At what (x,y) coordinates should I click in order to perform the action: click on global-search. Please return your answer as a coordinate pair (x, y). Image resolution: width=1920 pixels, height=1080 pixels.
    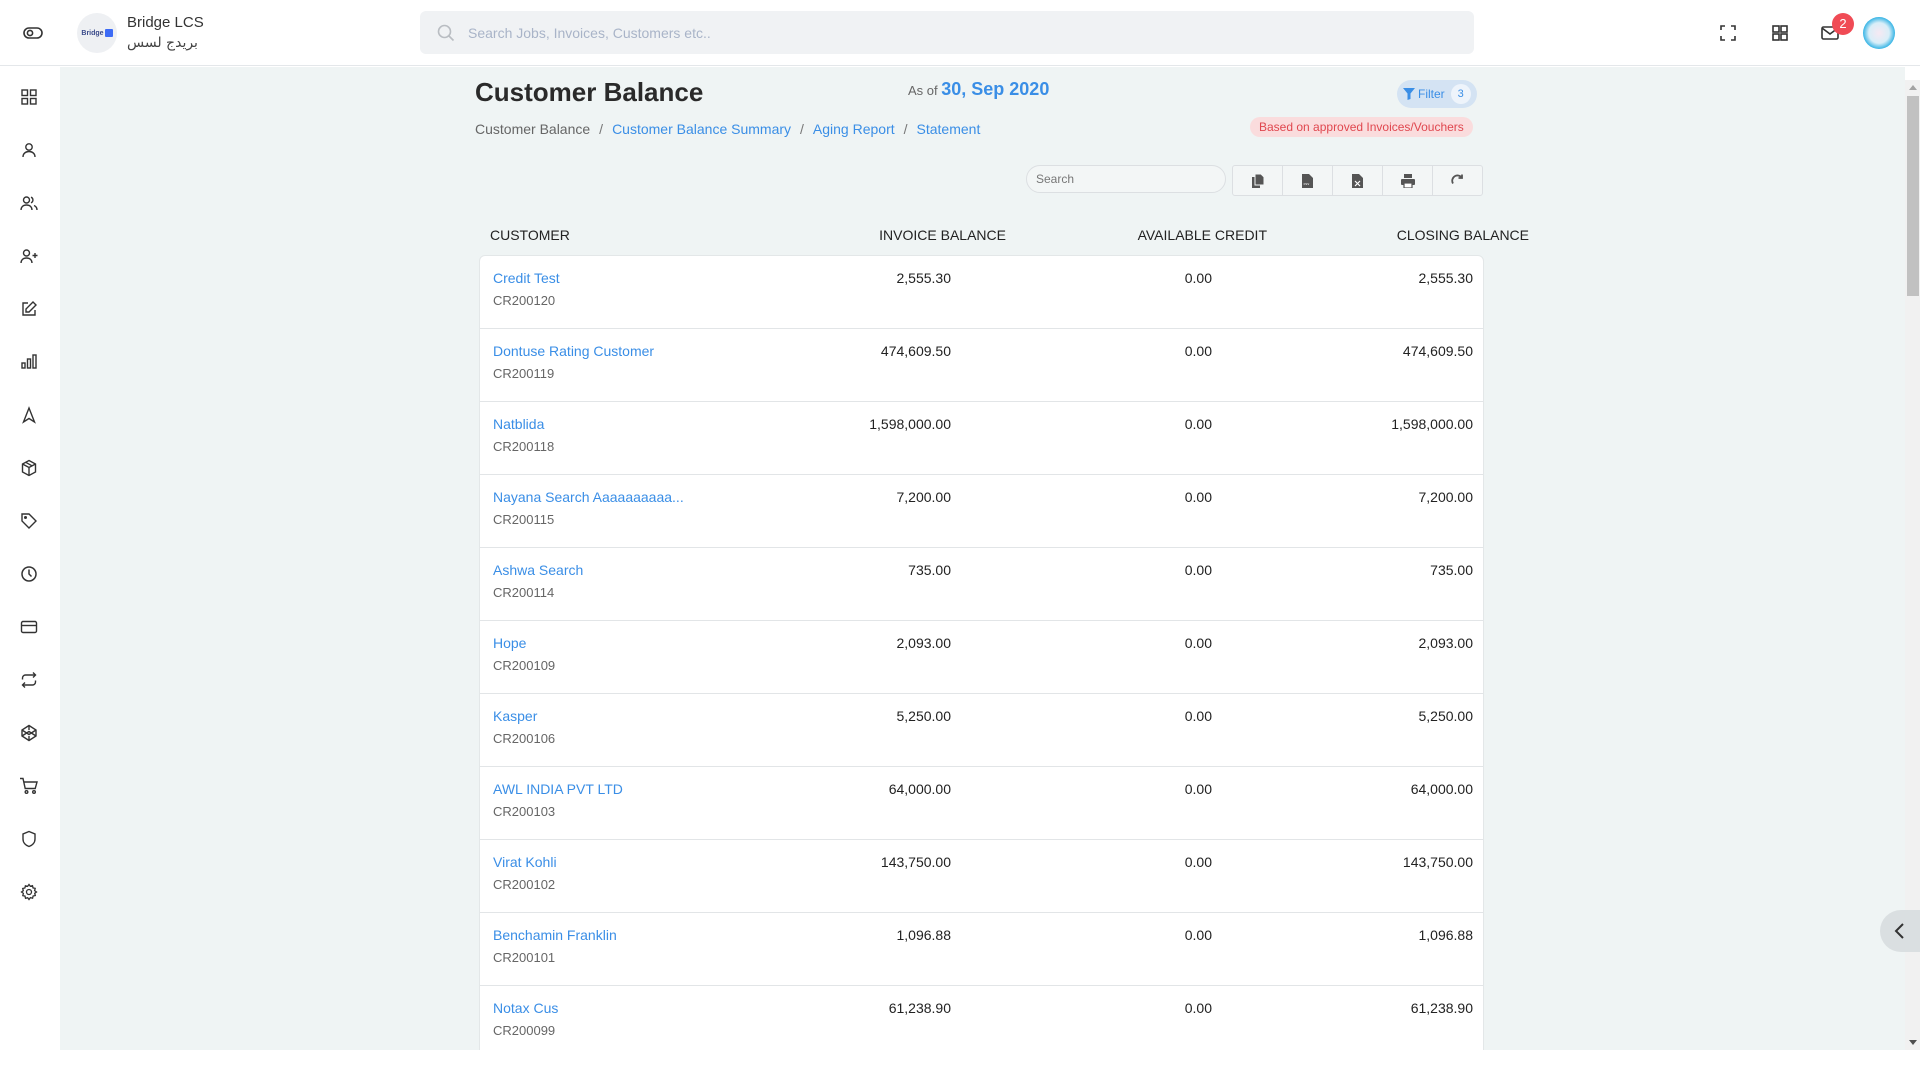
    Looking at the image, I should click on (947, 32).